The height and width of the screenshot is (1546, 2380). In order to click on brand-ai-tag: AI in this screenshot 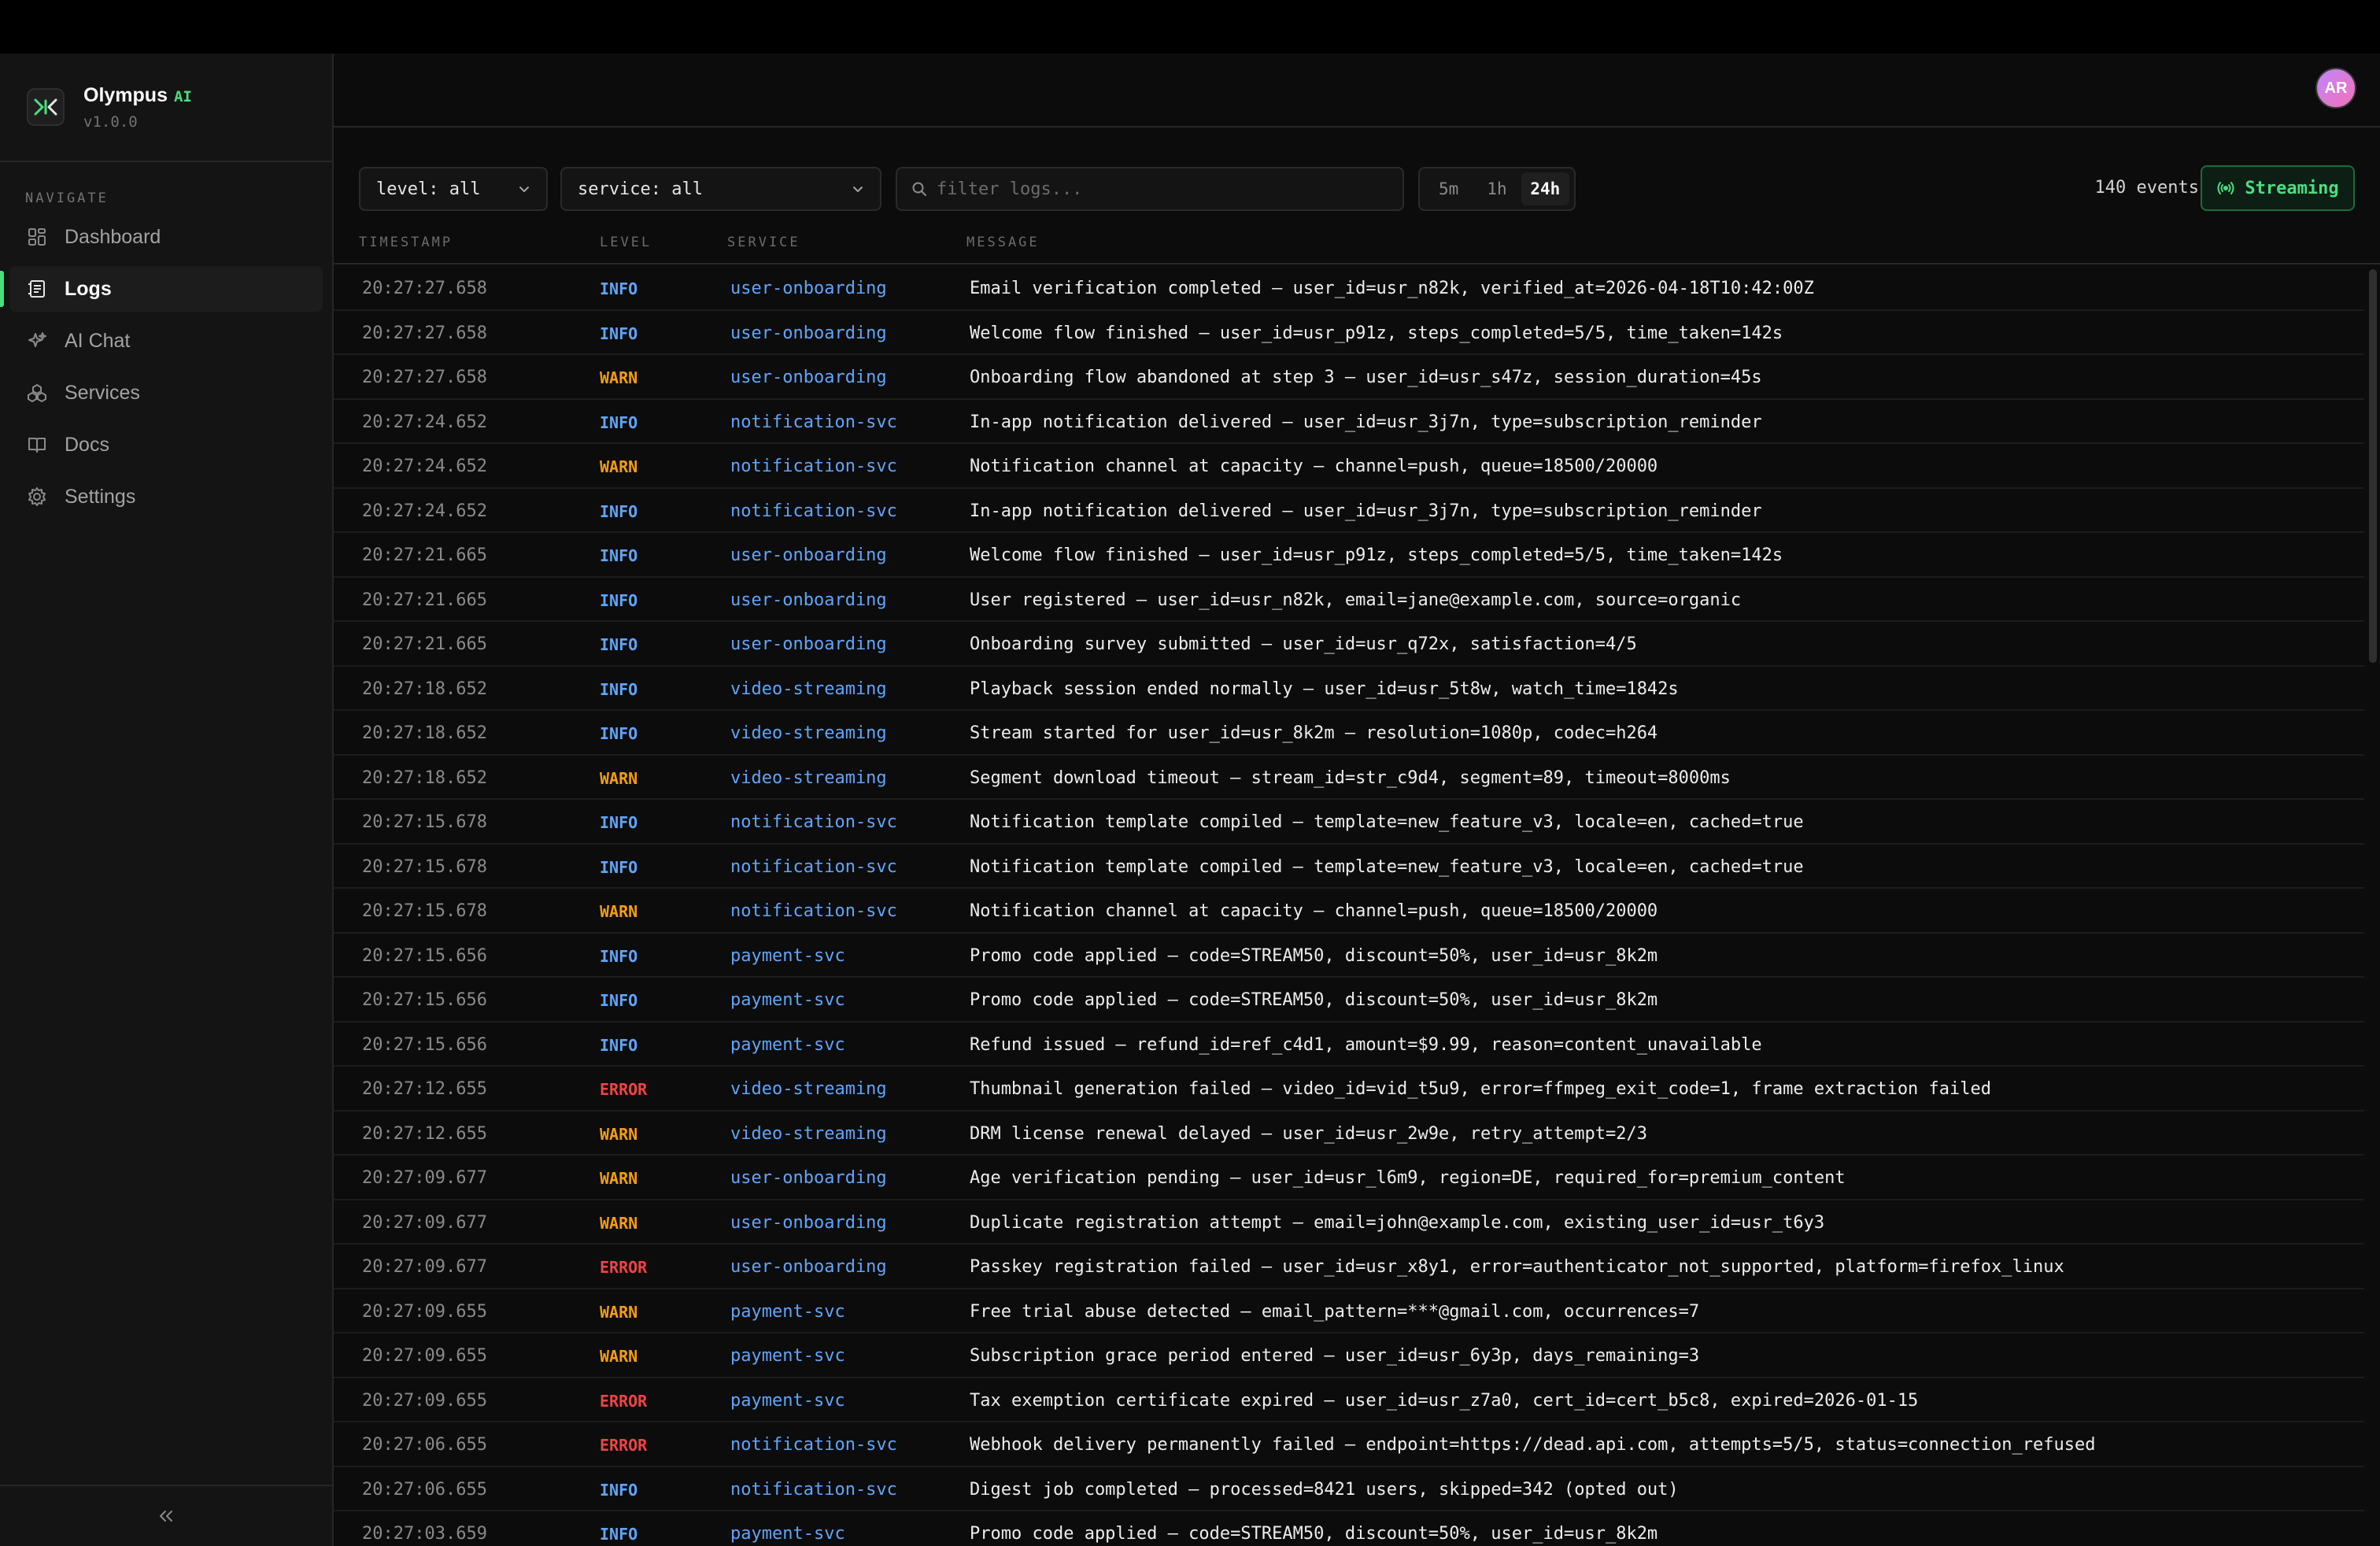, I will do `click(182, 96)`.